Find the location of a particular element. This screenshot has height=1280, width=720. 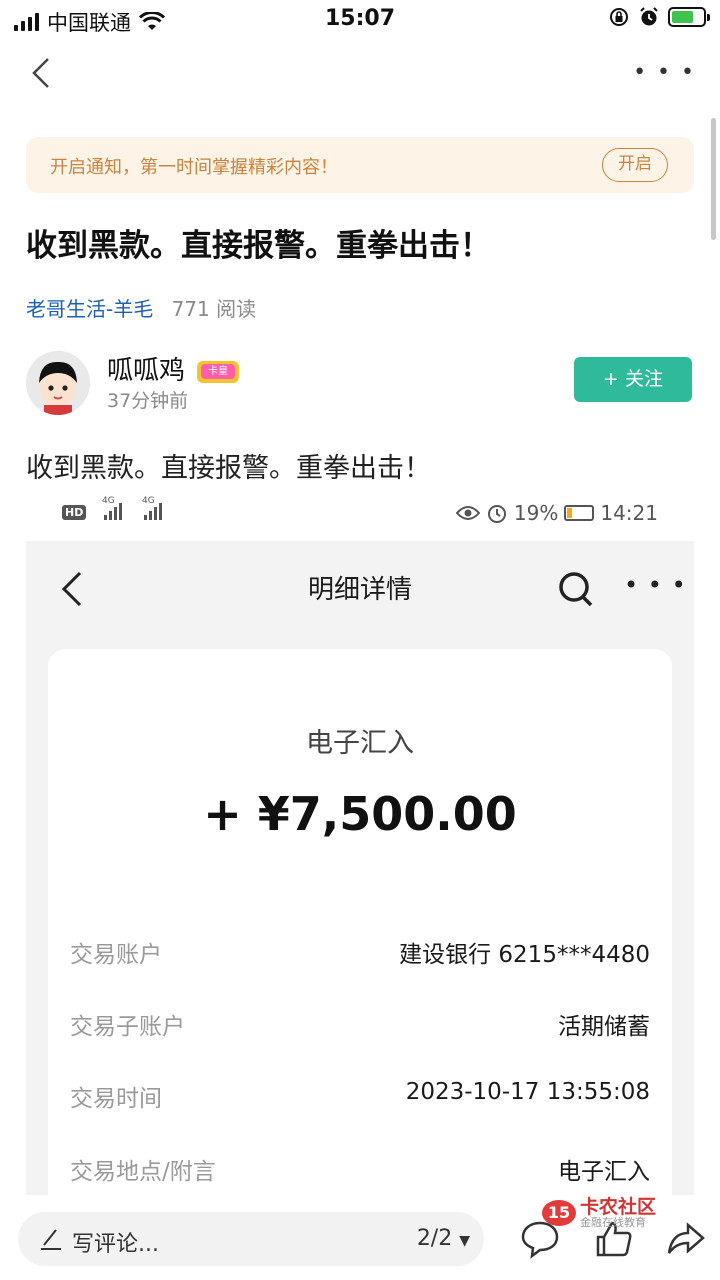

follow-button: + 关注 is located at coordinates (633, 379).